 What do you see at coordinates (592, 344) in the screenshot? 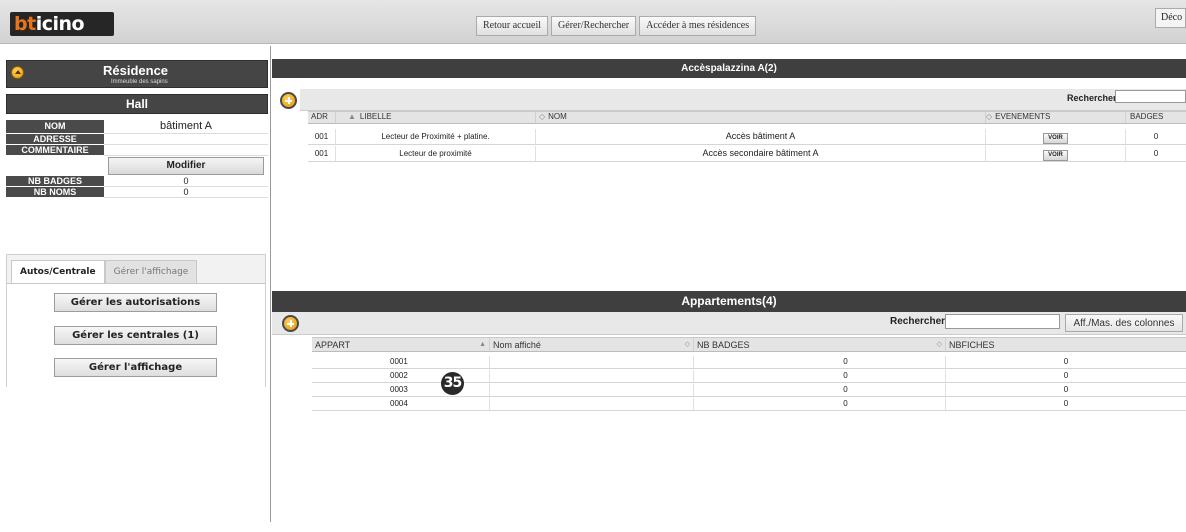
I see `col-nom-affiche: Nom affiché ◇` at bounding box center [592, 344].